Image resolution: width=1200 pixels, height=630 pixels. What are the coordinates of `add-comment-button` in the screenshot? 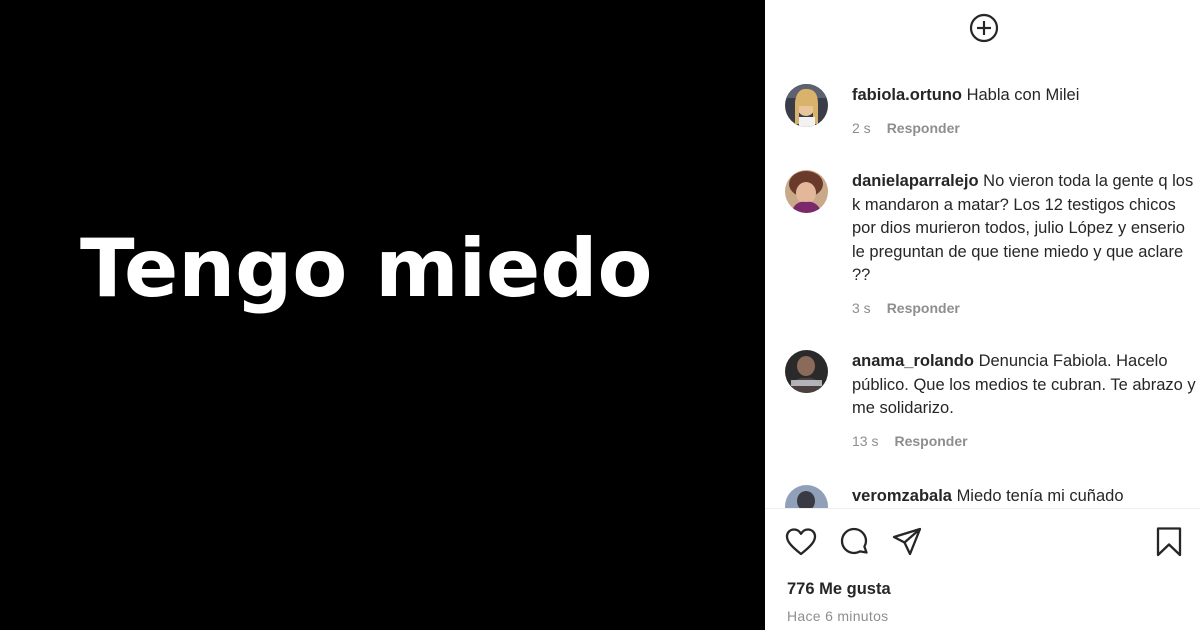 It's located at (984, 28).